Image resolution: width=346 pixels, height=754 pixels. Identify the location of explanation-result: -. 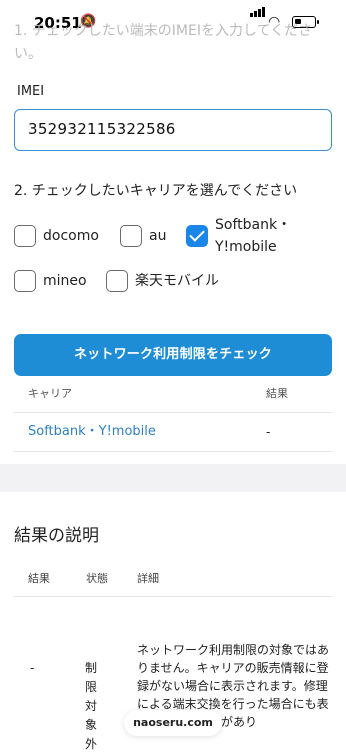
(32, 668).